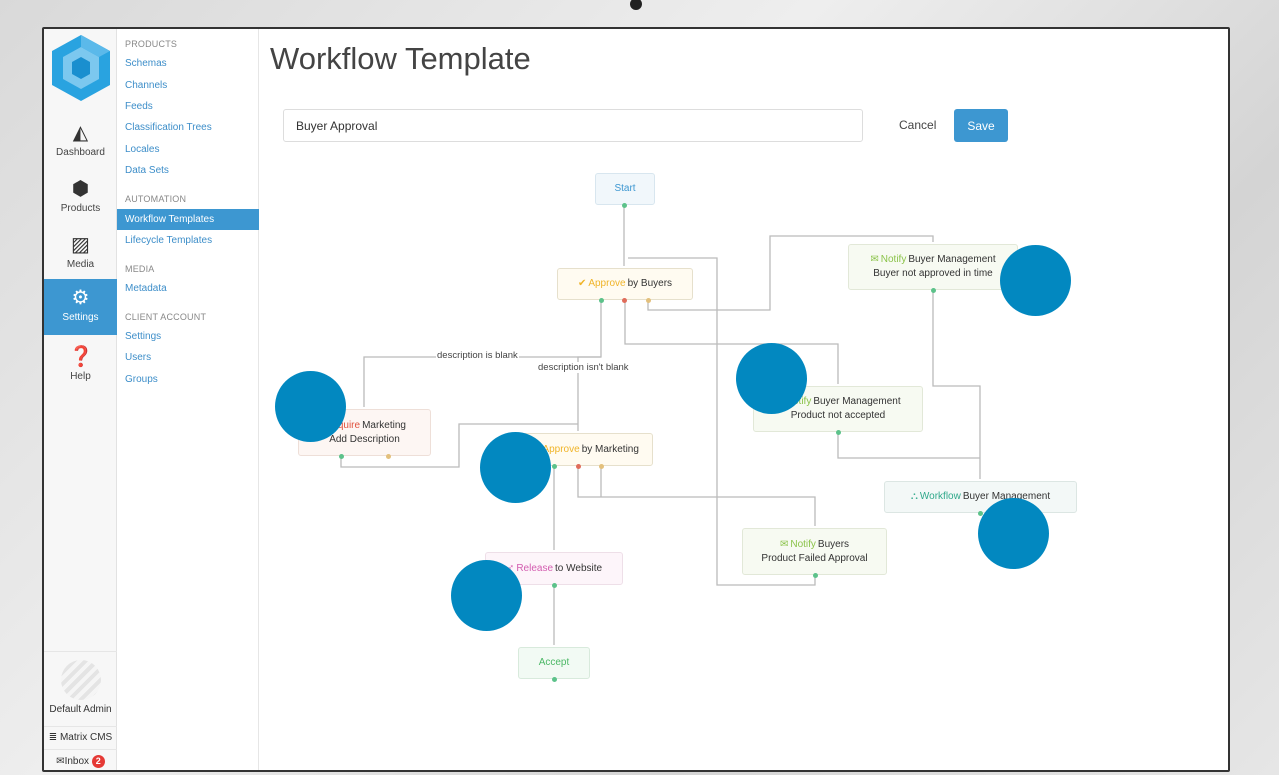 The width and height of the screenshot is (1279, 775). What do you see at coordinates (624, 205) in the screenshot?
I see `port-start-out` at bounding box center [624, 205].